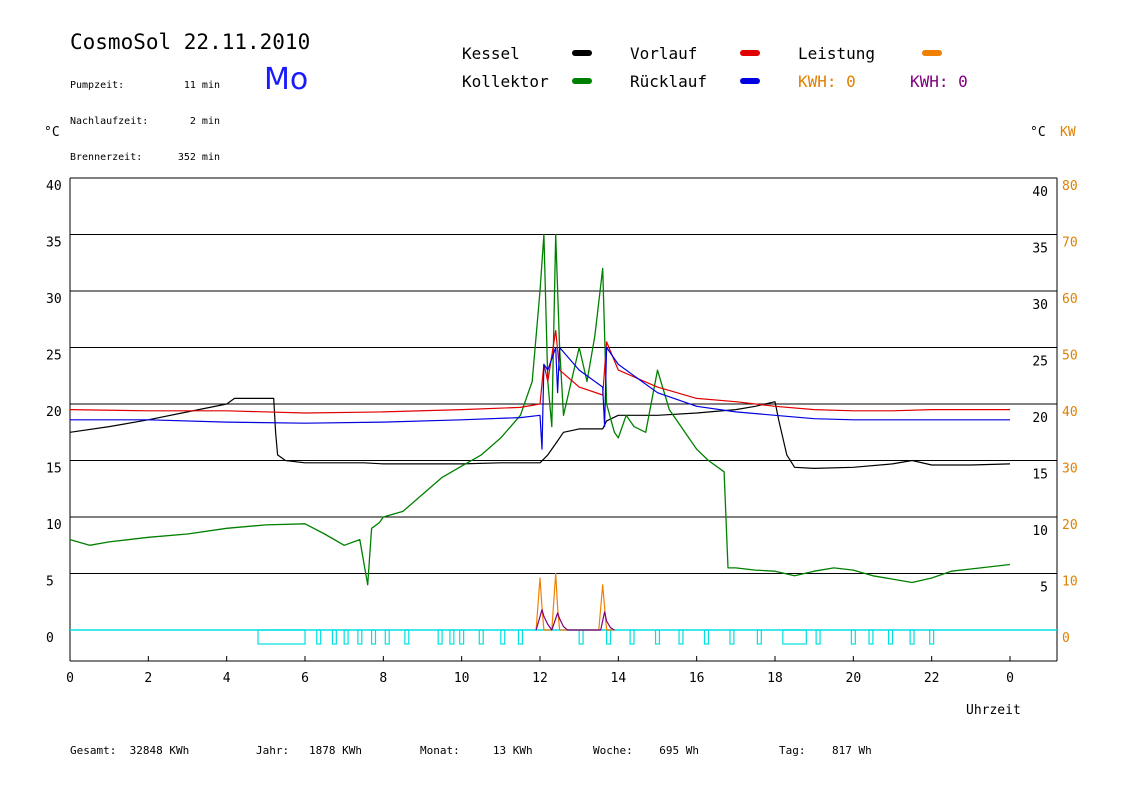  What do you see at coordinates (1040, 249) in the screenshot?
I see `y-tick-right: 35` at bounding box center [1040, 249].